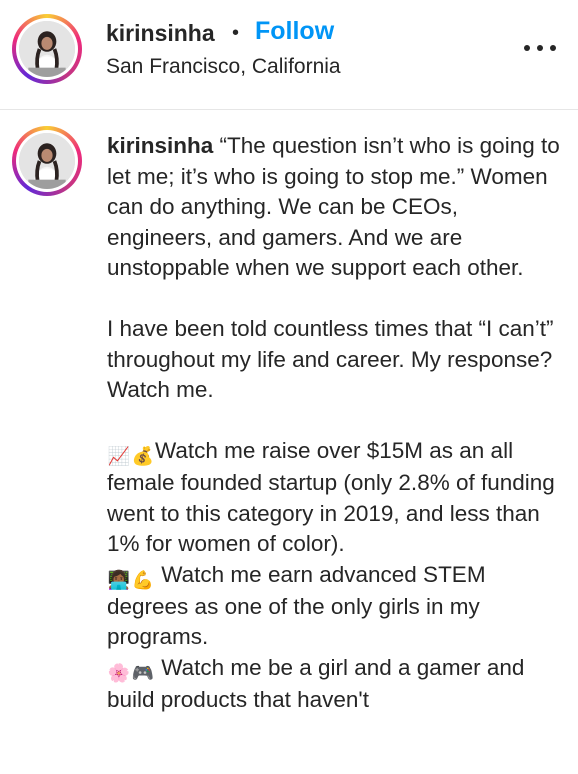  Describe the element at coordinates (160, 33) in the screenshot. I see `username-link: kirinsinha` at that location.